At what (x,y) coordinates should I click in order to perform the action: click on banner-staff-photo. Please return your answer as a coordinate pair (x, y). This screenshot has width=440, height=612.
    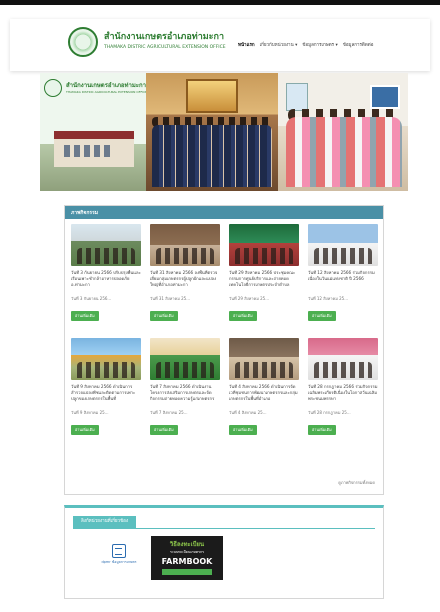
    Looking at the image, I should click on (212, 132).